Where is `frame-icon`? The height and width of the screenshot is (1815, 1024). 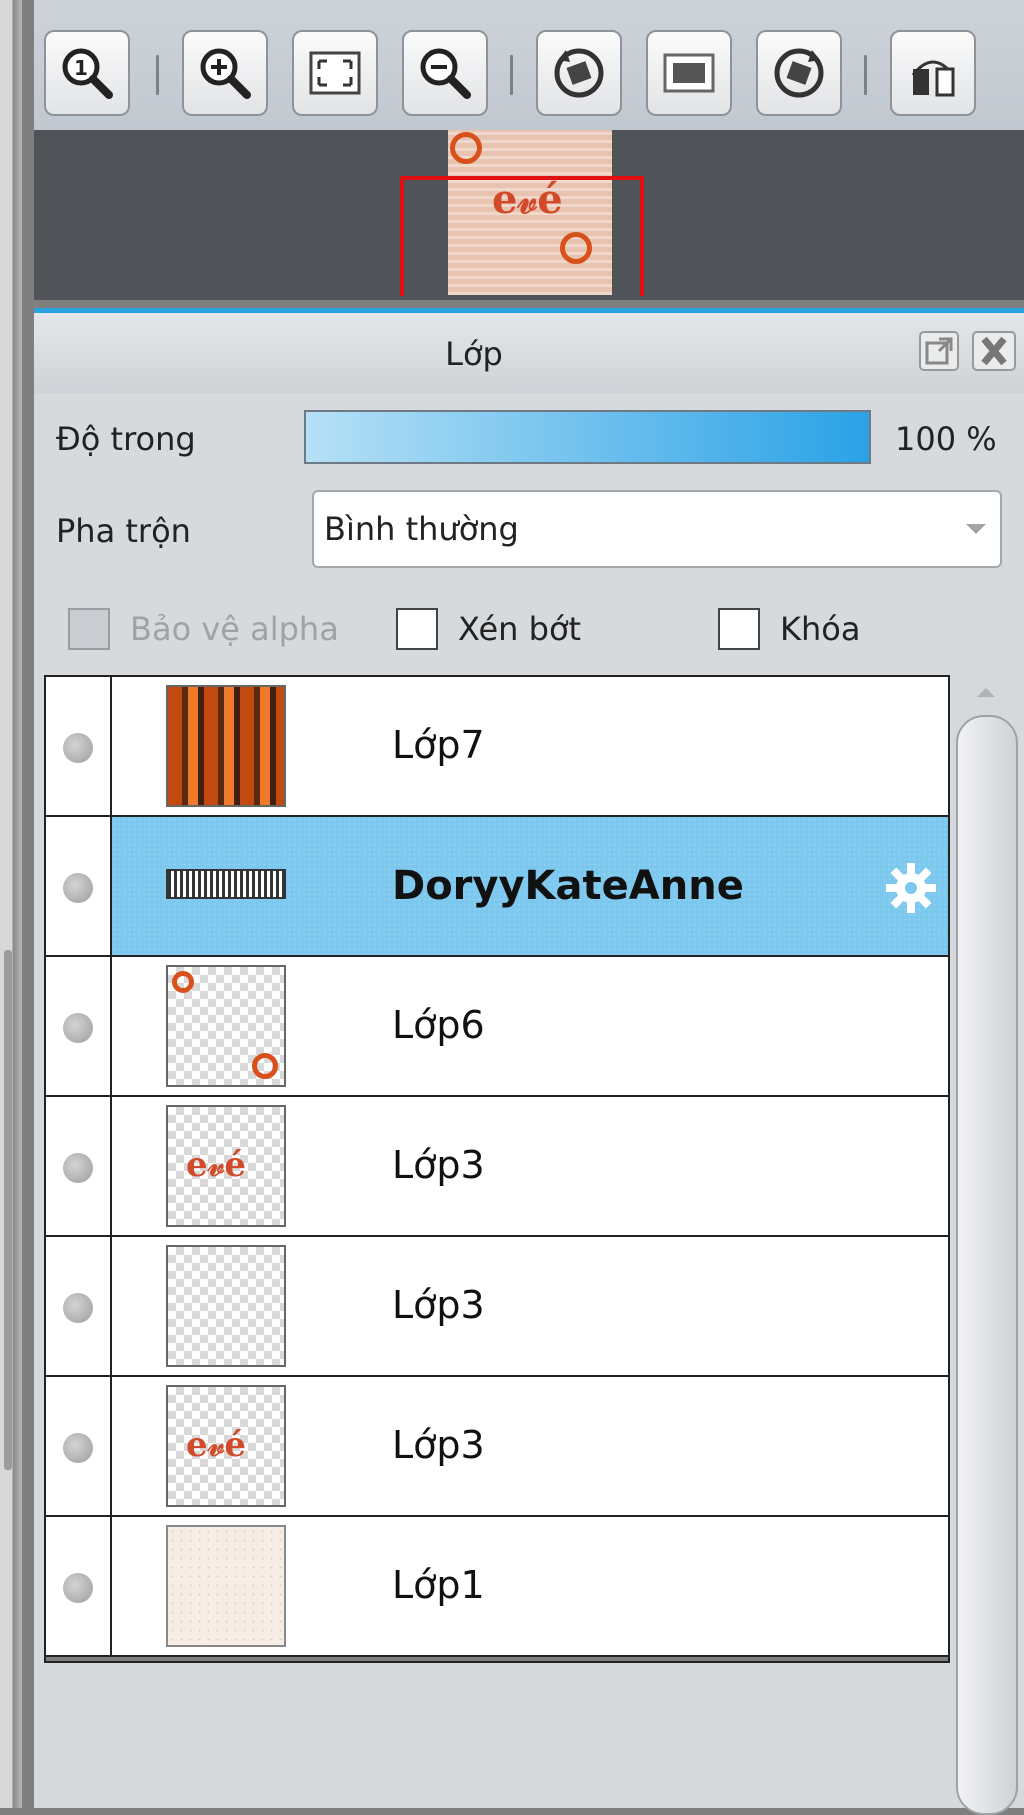 frame-icon is located at coordinates (689, 73).